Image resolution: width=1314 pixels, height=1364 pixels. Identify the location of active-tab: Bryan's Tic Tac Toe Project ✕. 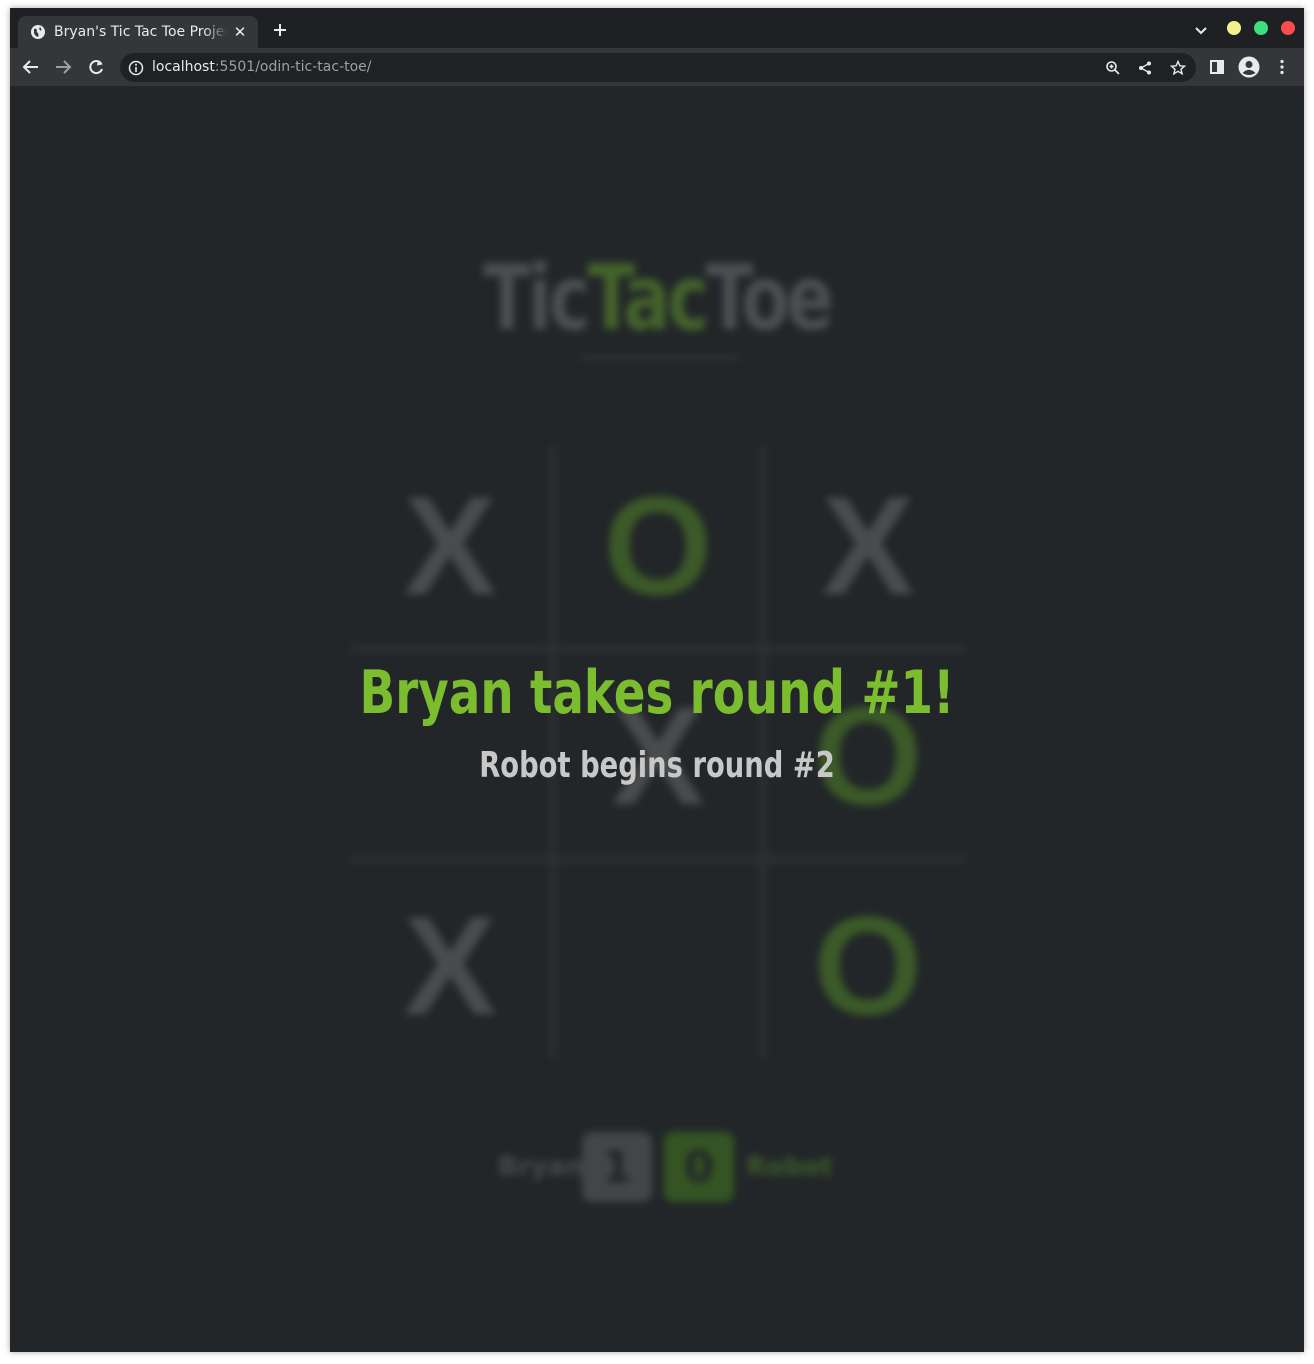
(138, 32).